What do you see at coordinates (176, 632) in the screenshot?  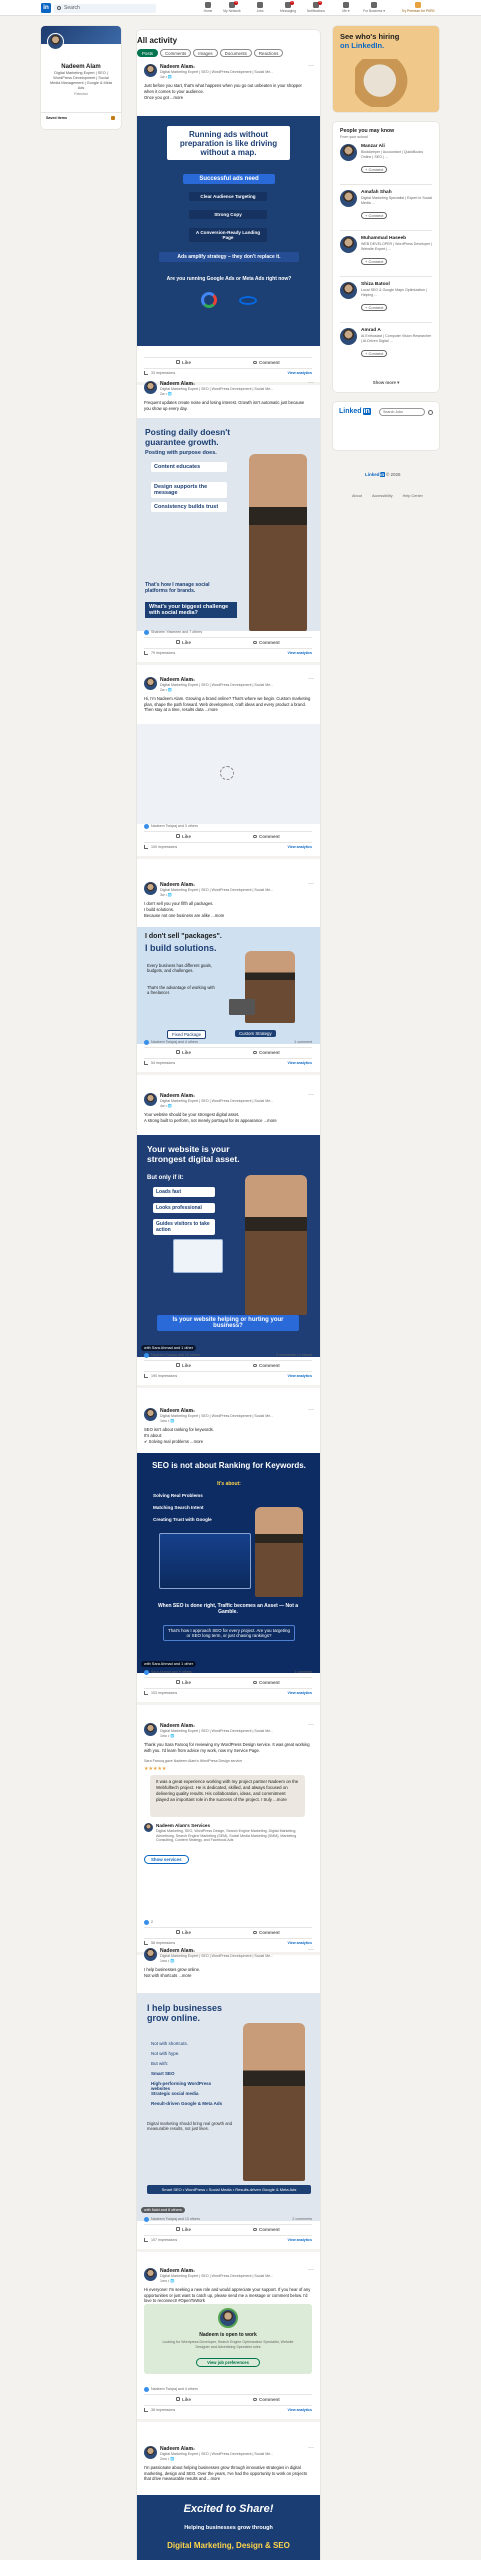 I see `reactions-count: Shaheen Yasmeen and 7 others` at bounding box center [176, 632].